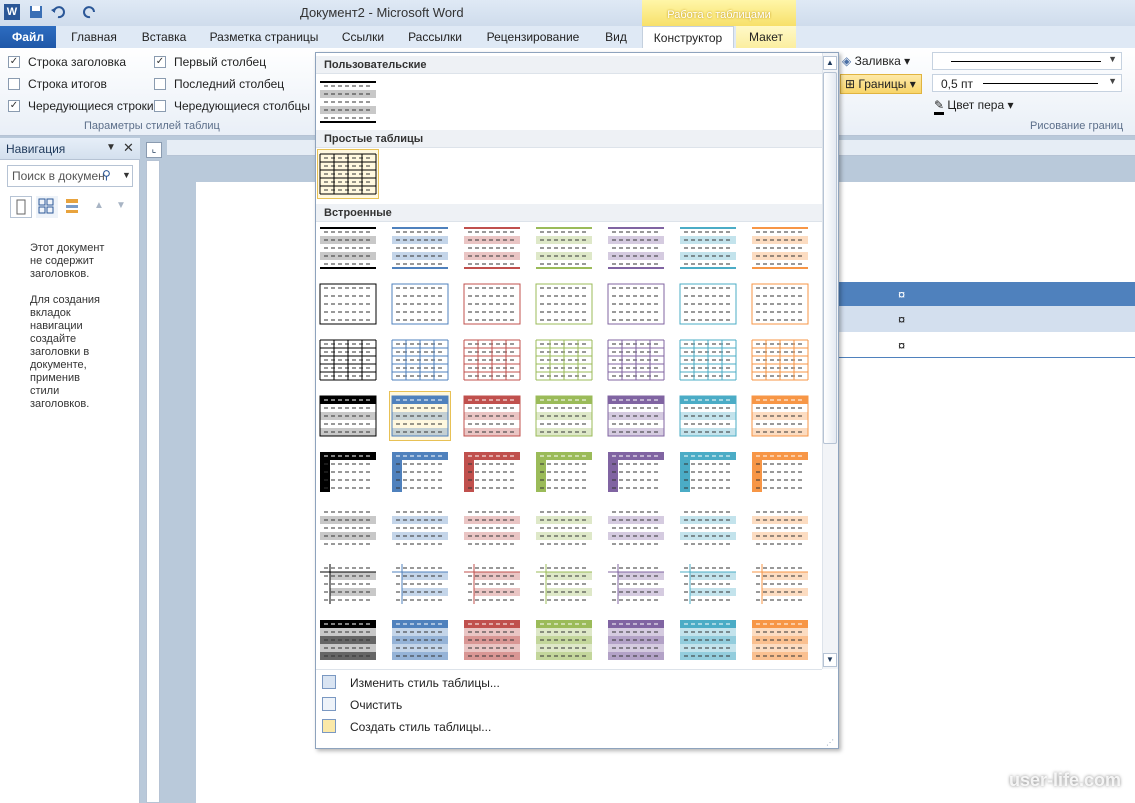 This screenshot has width=1135, height=803. I want to click on resize-grip-icon: ⋰, so click(830, 742).